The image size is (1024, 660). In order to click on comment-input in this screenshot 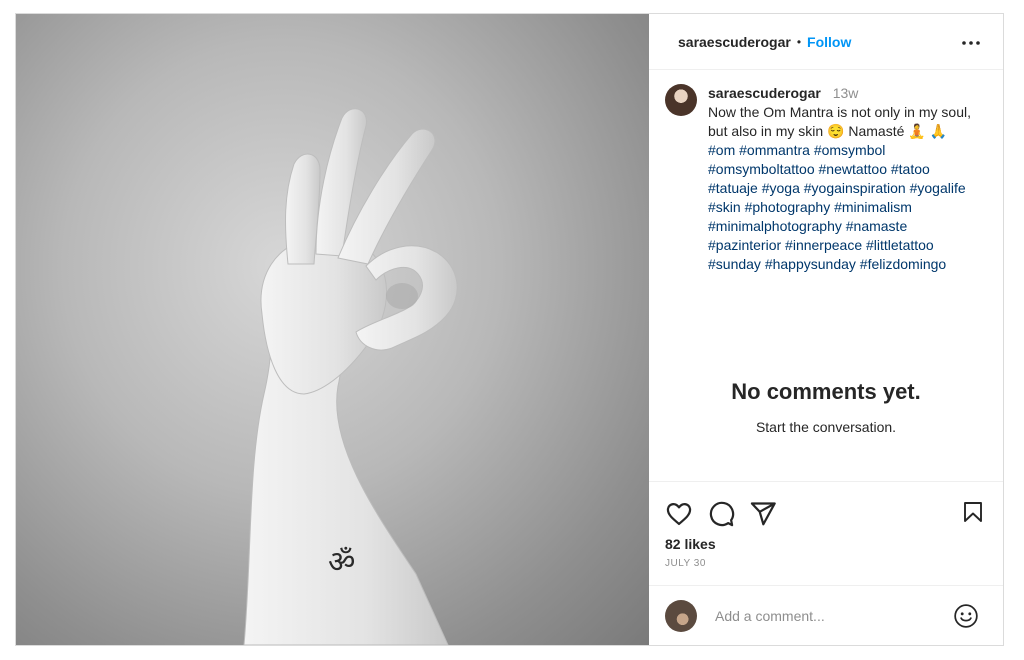, I will do `click(825, 615)`.